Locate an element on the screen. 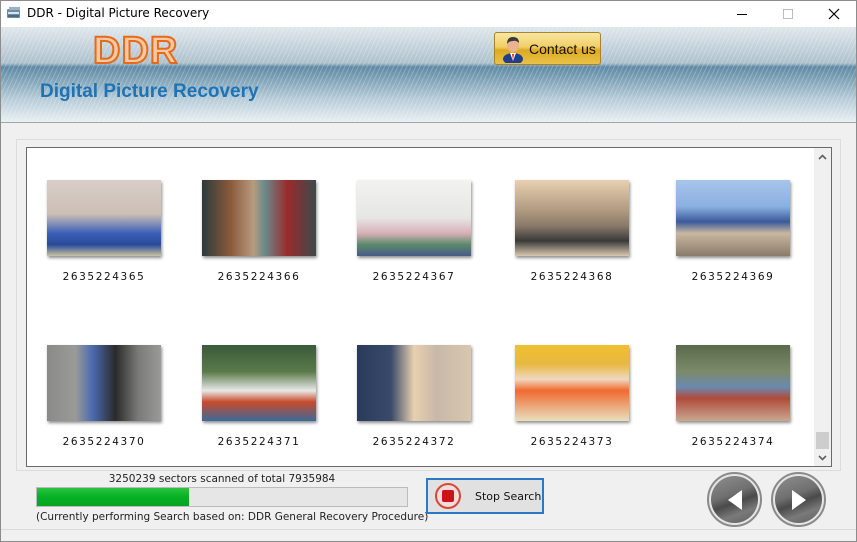  photo-label: 2635224370 is located at coordinates (104, 442).